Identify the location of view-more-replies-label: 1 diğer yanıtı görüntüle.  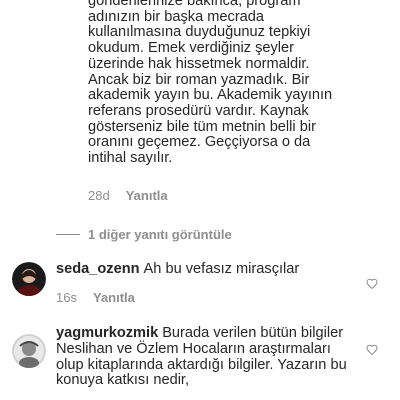
(160, 234).